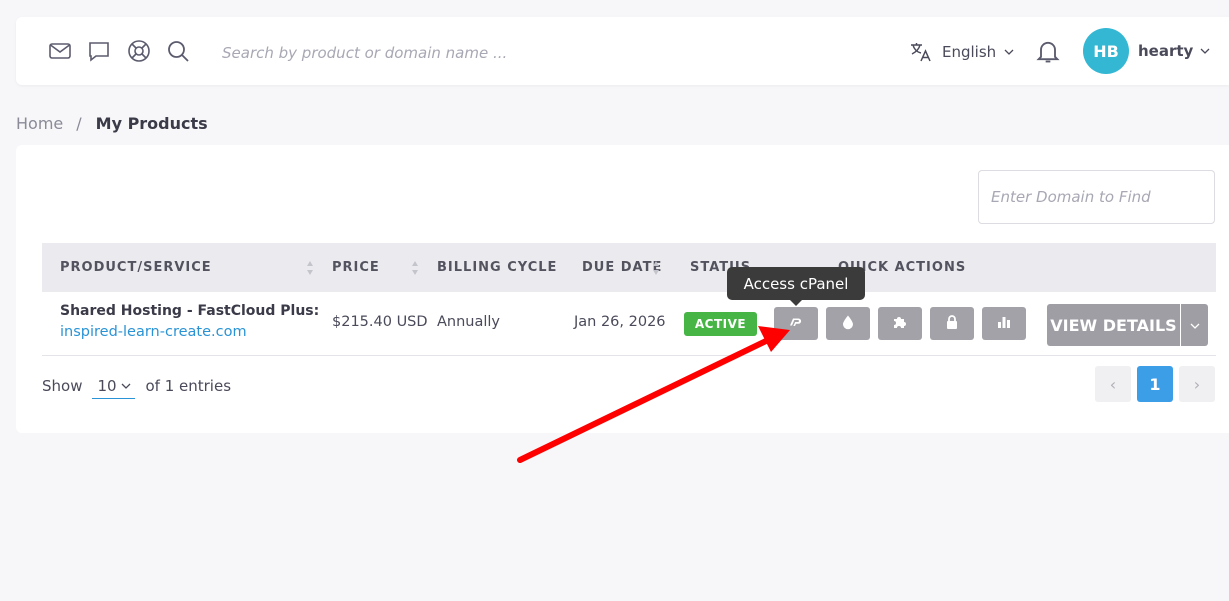 The image size is (1229, 601). What do you see at coordinates (969, 52) in the screenshot?
I see `language-label: English` at bounding box center [969, 52].